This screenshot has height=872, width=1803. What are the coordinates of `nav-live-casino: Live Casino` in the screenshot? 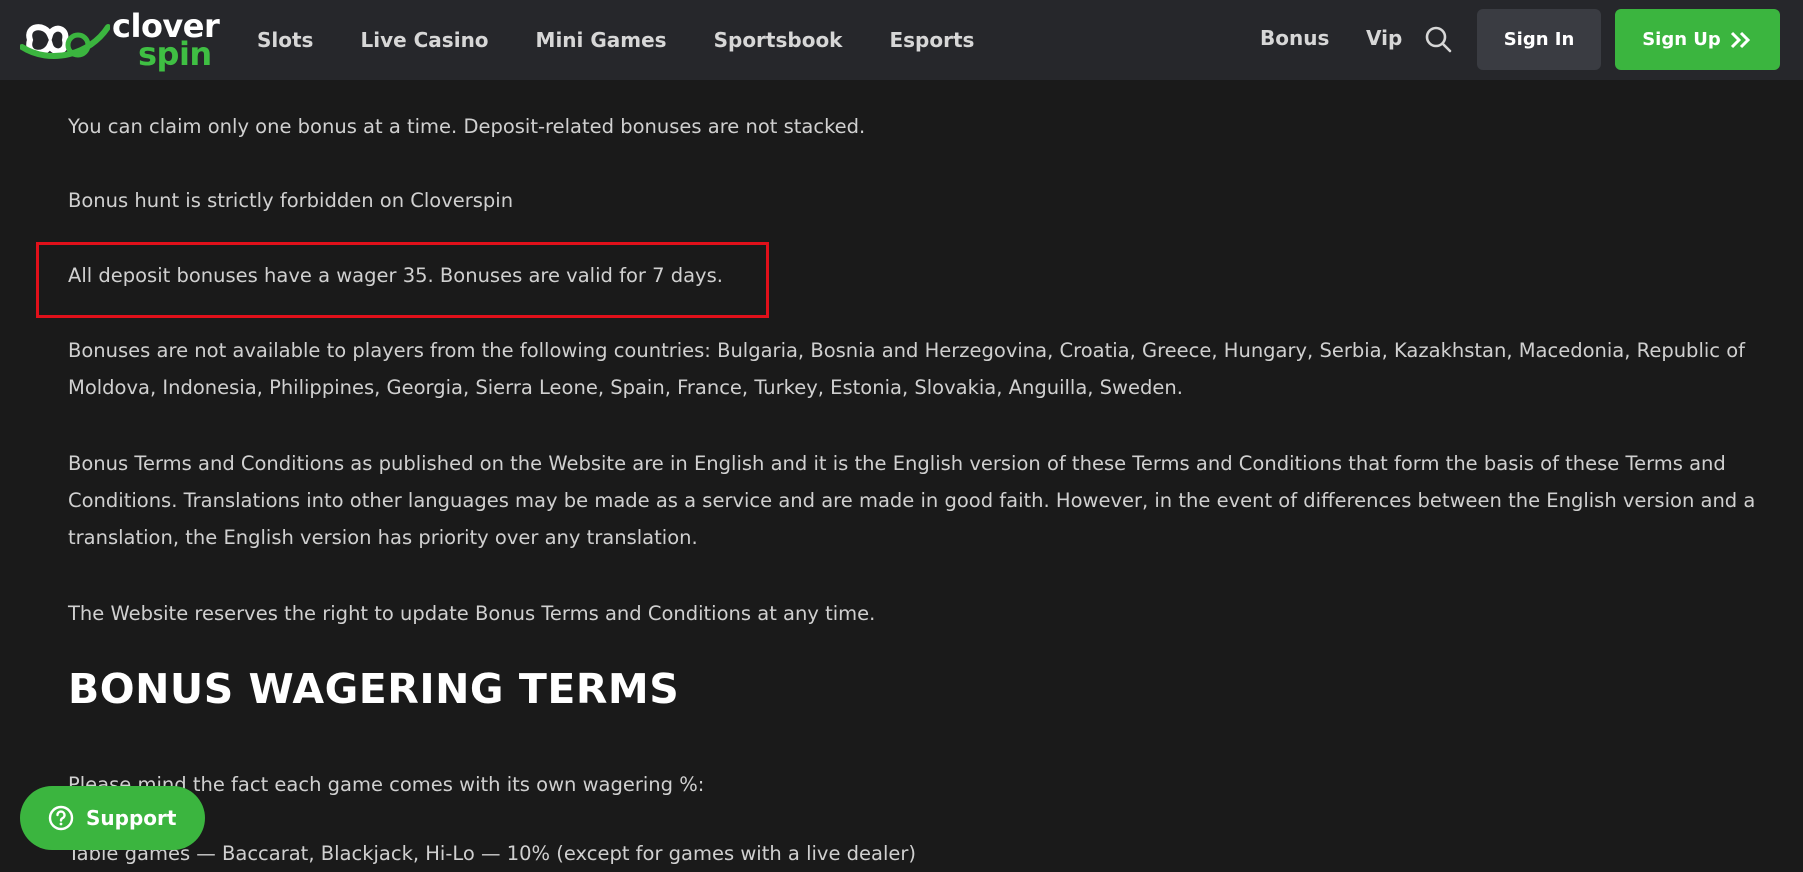 It's located at (424, 40).